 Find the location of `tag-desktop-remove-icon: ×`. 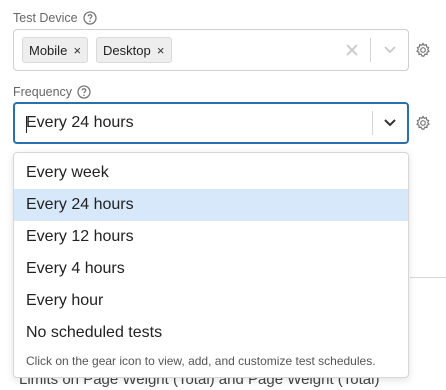

tag-desktop-remove-icon: × is located at coordinates (161, 50).